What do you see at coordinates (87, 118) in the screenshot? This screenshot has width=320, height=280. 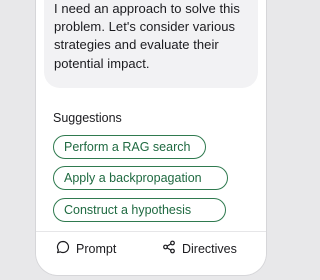 I see `suggestions-title: Suggestions` at bounding box center [87, 118].